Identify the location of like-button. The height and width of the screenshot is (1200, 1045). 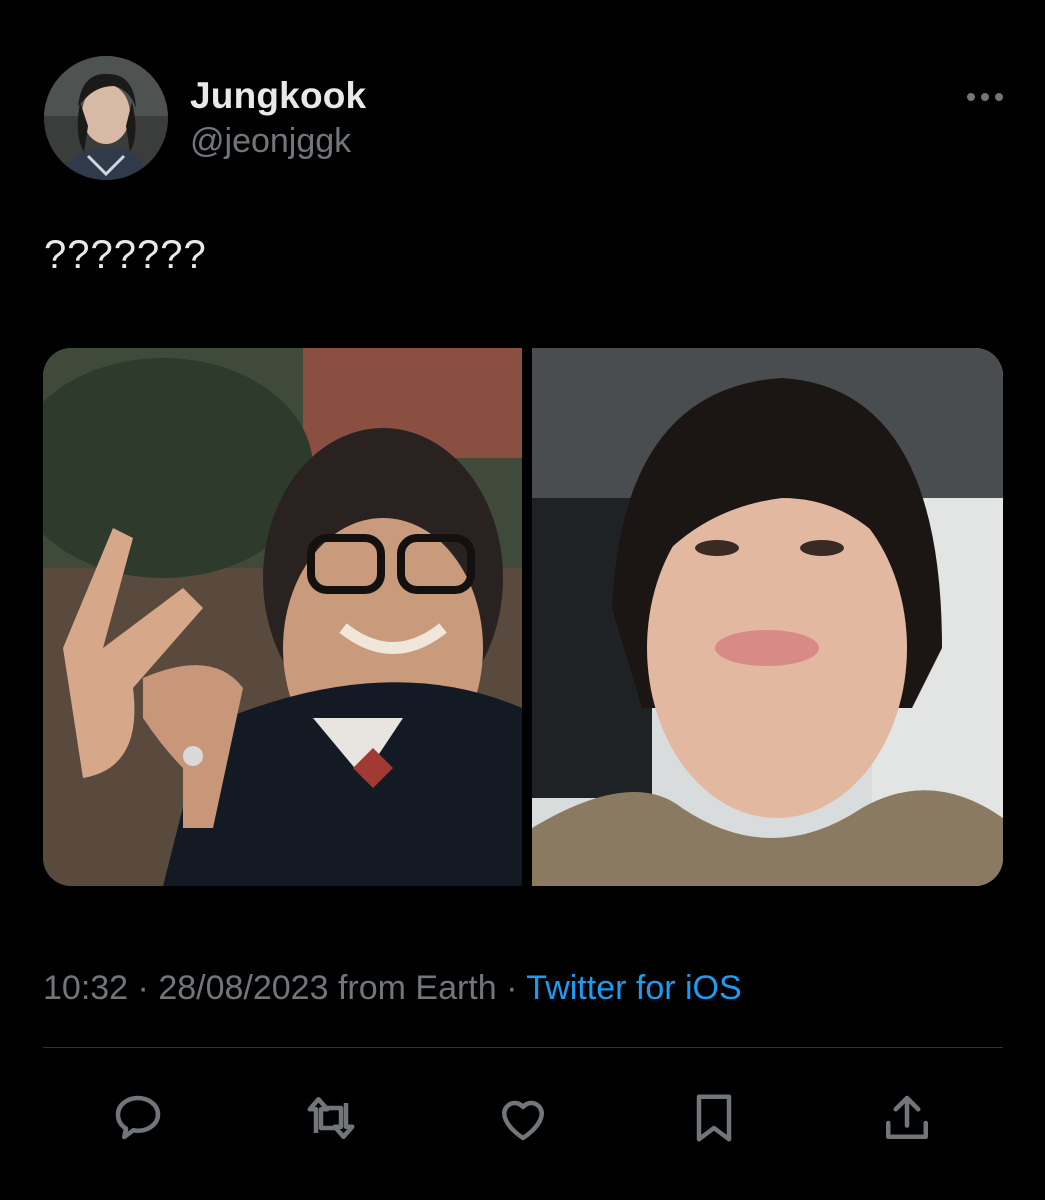
(523, 1118).